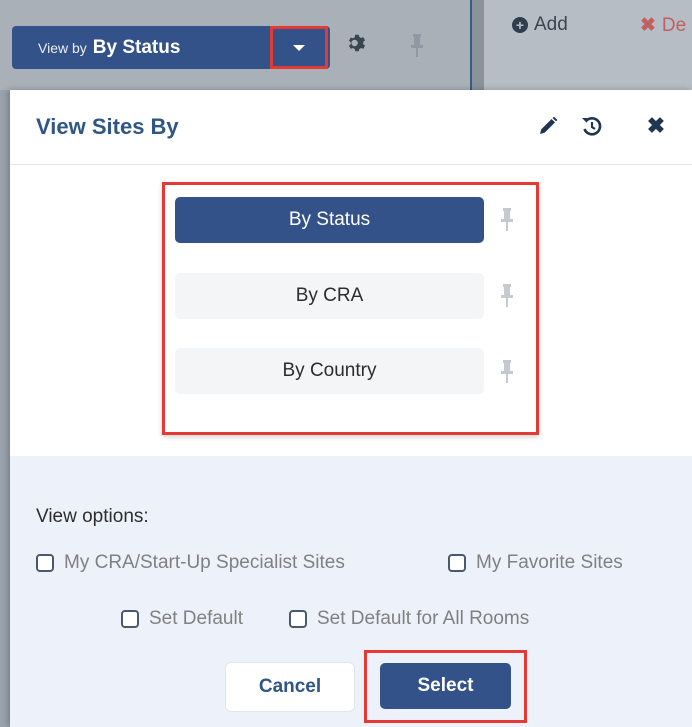  I want to click on view-options-label: View options:, so click(92, 516).